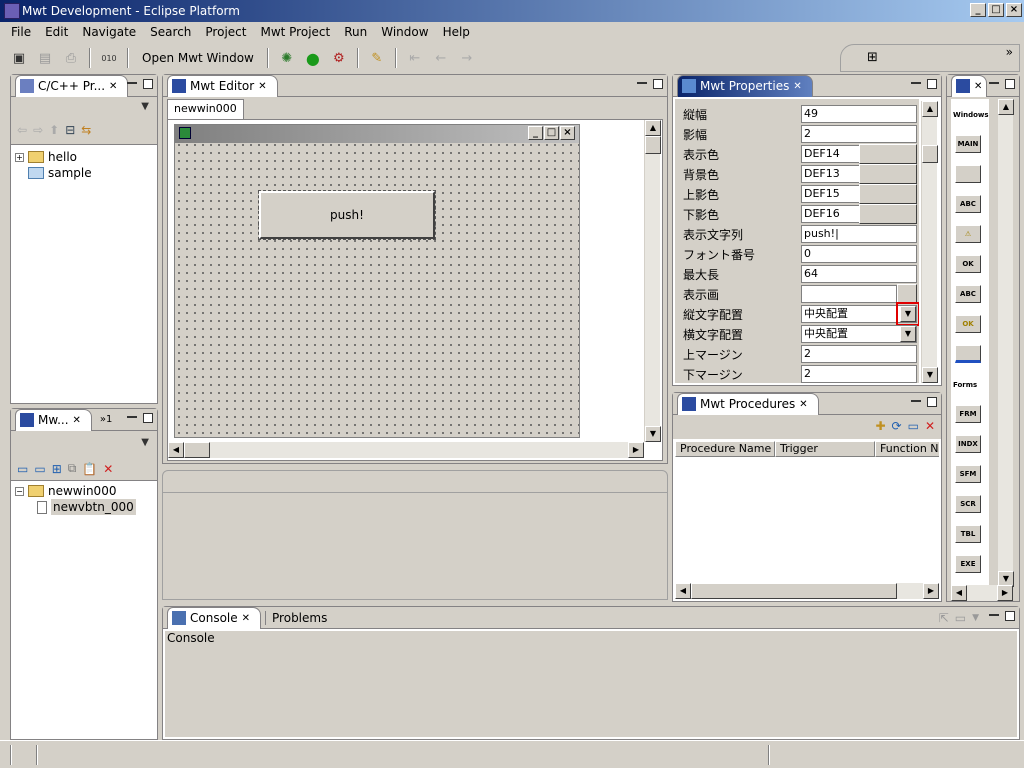 This screenshot has width=1024, height=768. I want to click on nav-up-icon: ⬆, so click(54, 130).